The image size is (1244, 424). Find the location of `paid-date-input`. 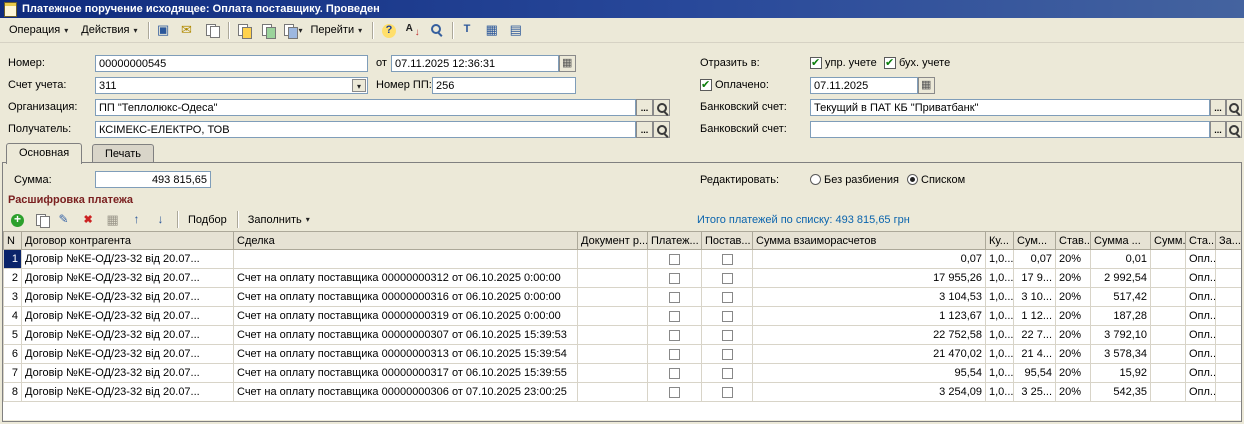

paid-date-input is located at coordinates (864, 85).